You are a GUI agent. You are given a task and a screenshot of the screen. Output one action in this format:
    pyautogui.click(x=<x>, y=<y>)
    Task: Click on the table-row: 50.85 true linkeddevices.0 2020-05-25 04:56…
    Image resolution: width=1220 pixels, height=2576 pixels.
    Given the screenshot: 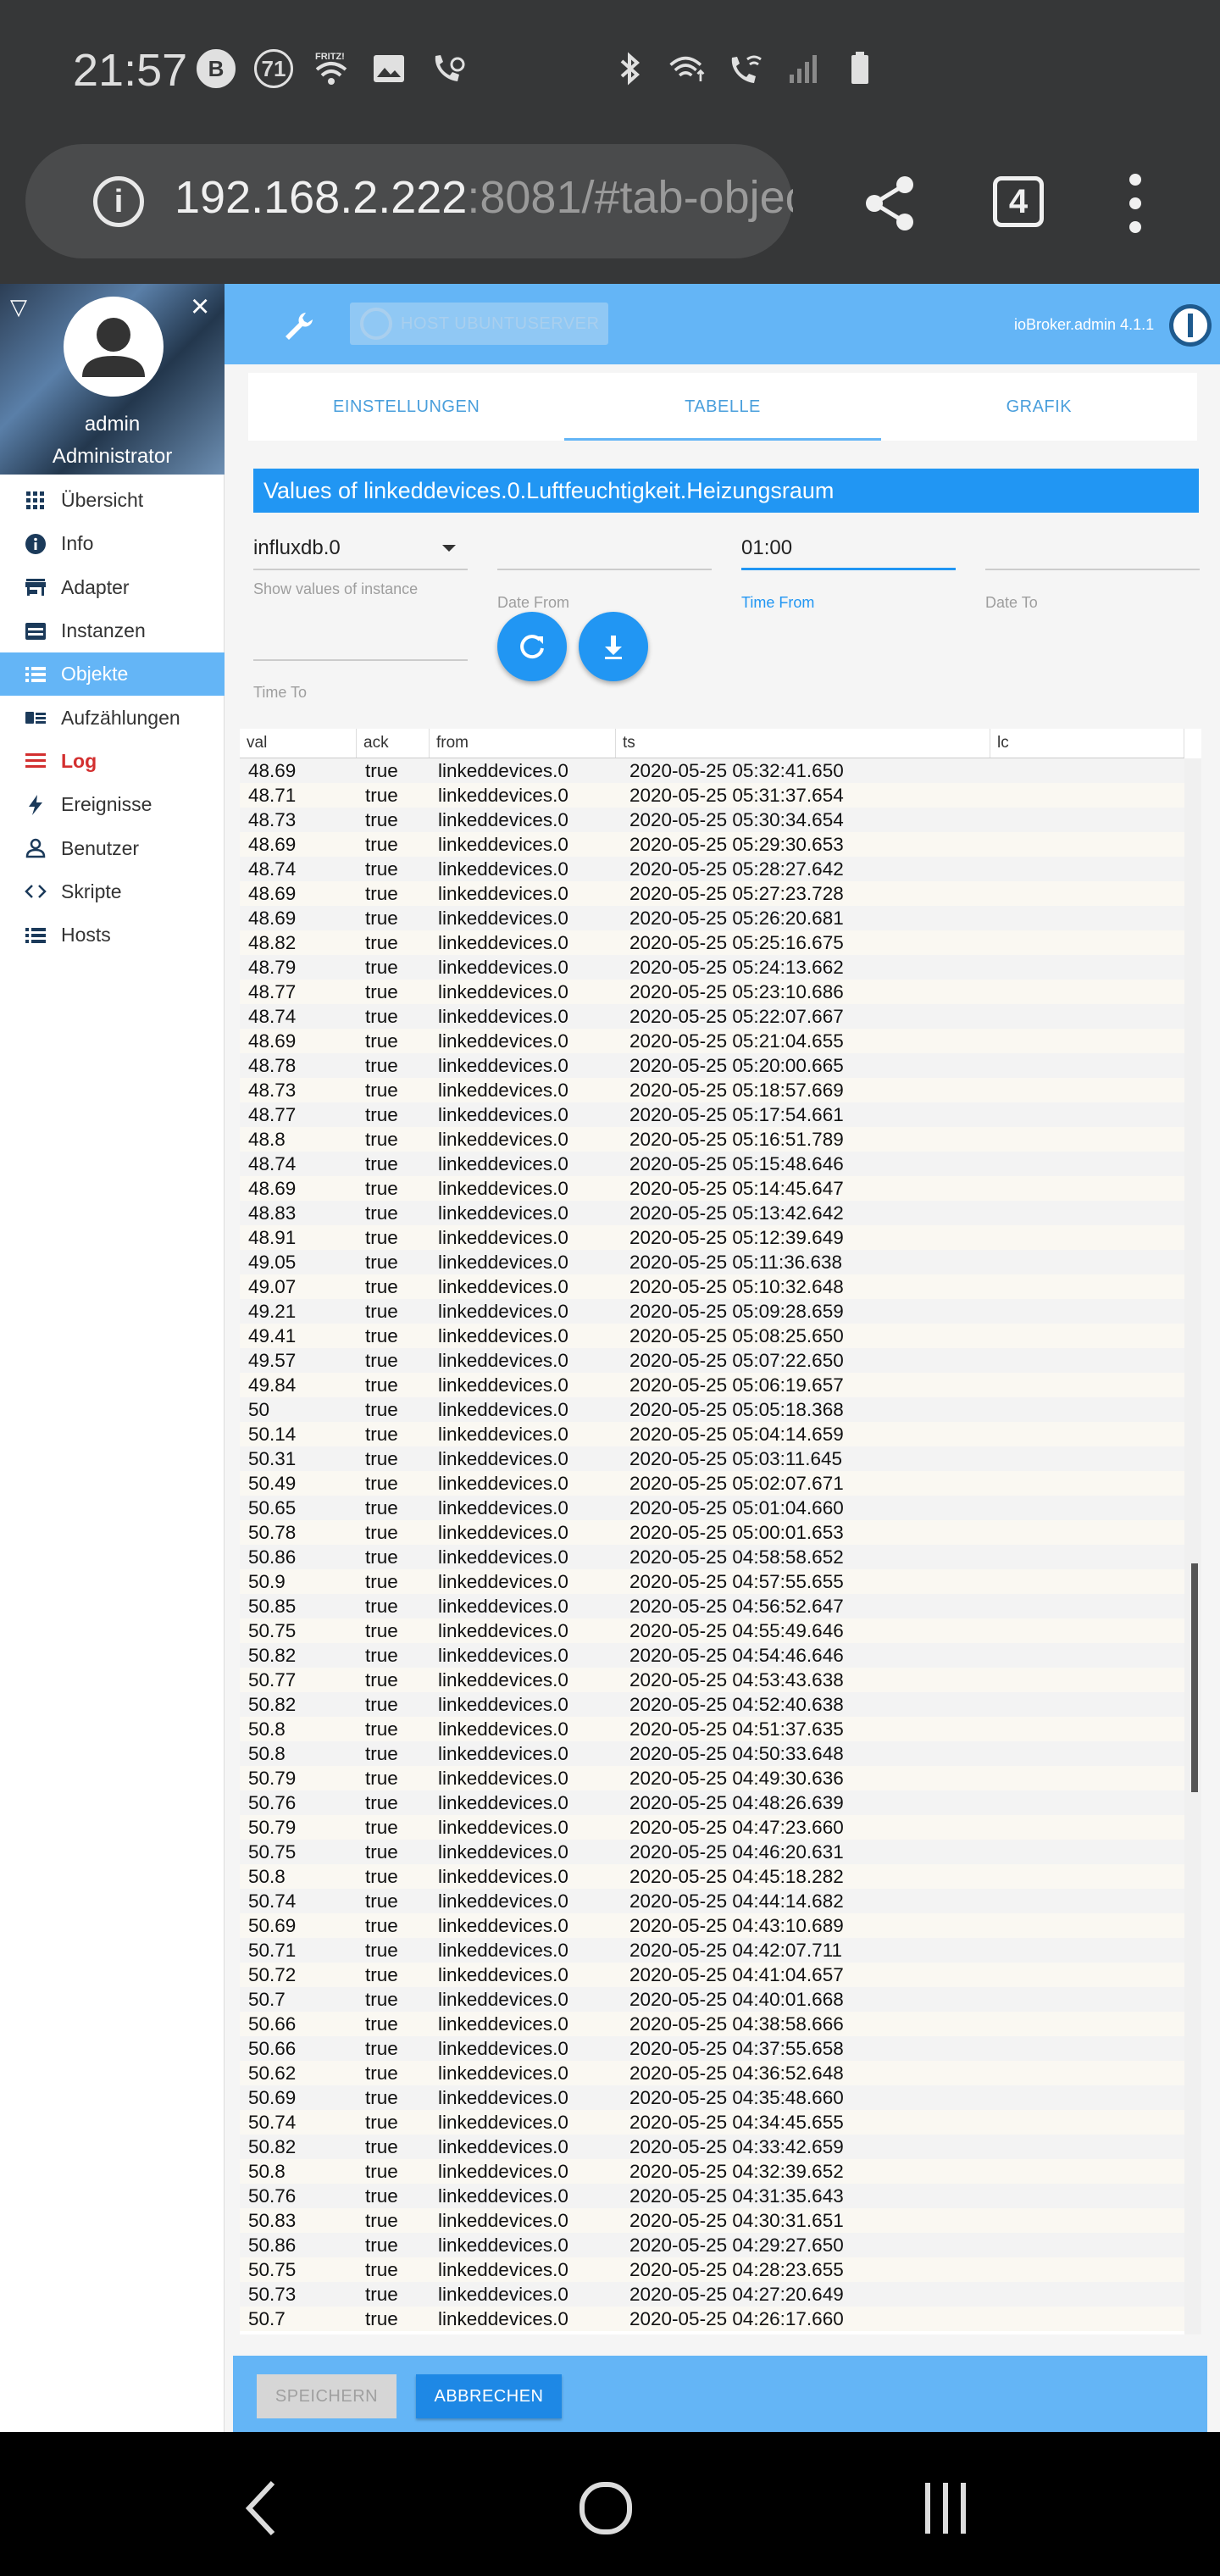 What is the action you would take?
    pyautogui.click(x=712, y=1606)
    